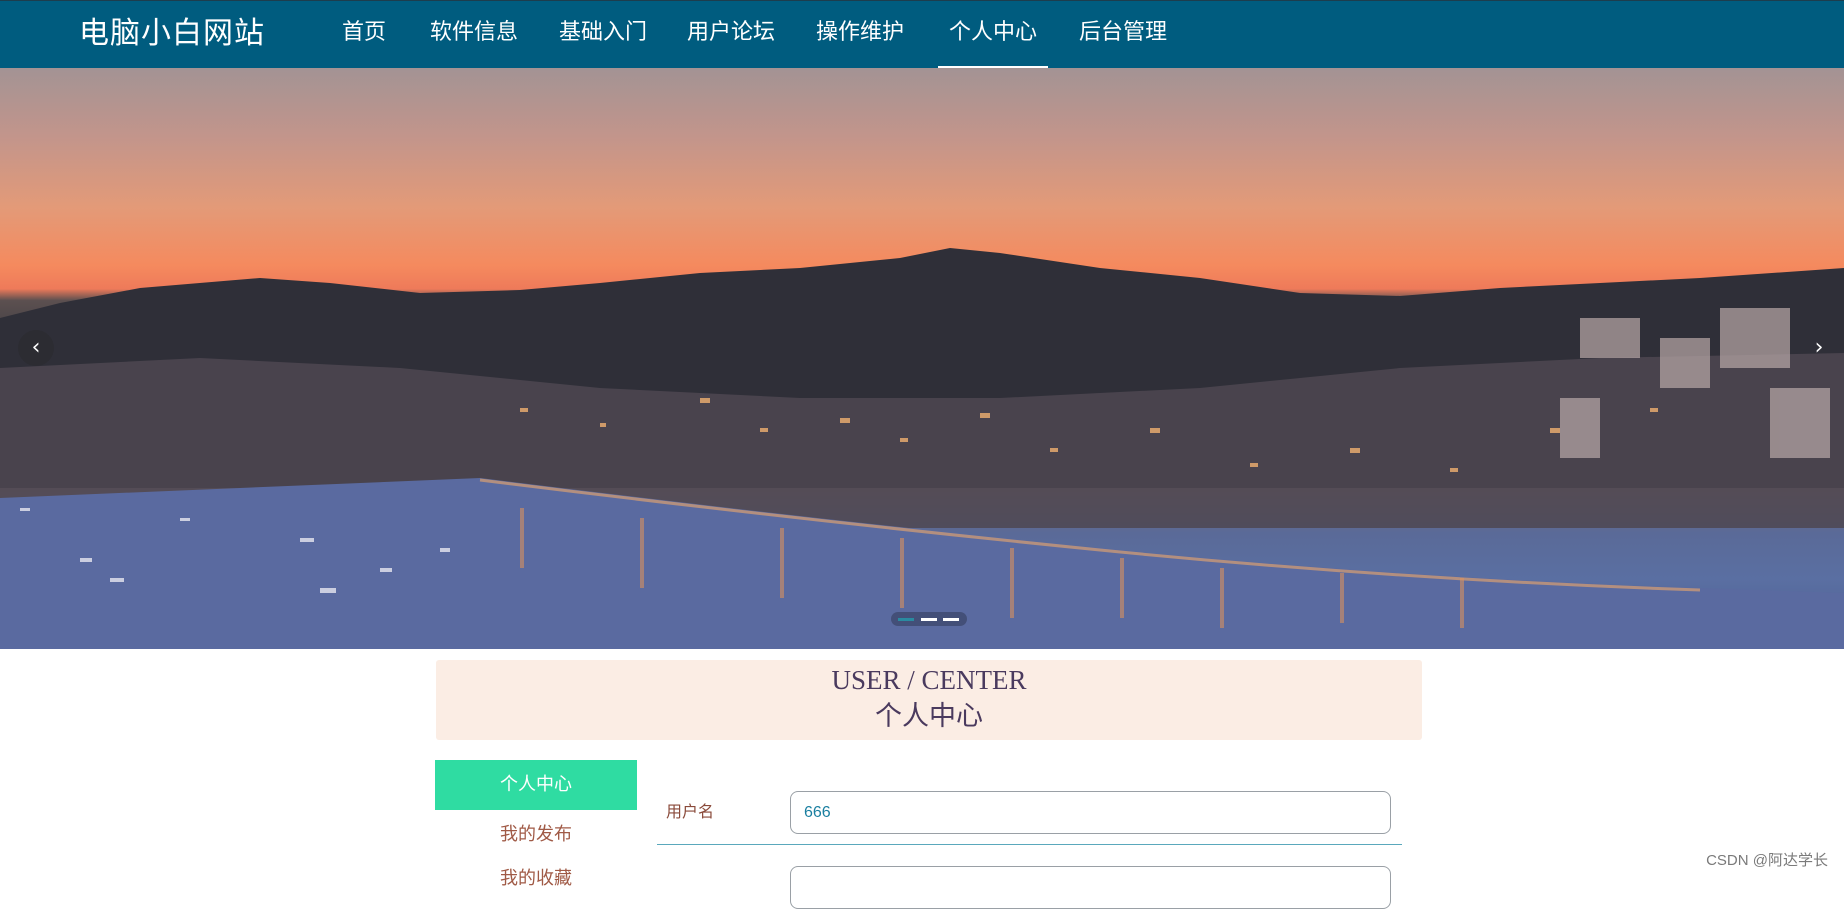 This screenshot has height=909, width=1844. What do you see at coordinates (172, 34) in the screenshot?
I see `site-brand: 电脑小白网站` at bounding box center [172, 34].